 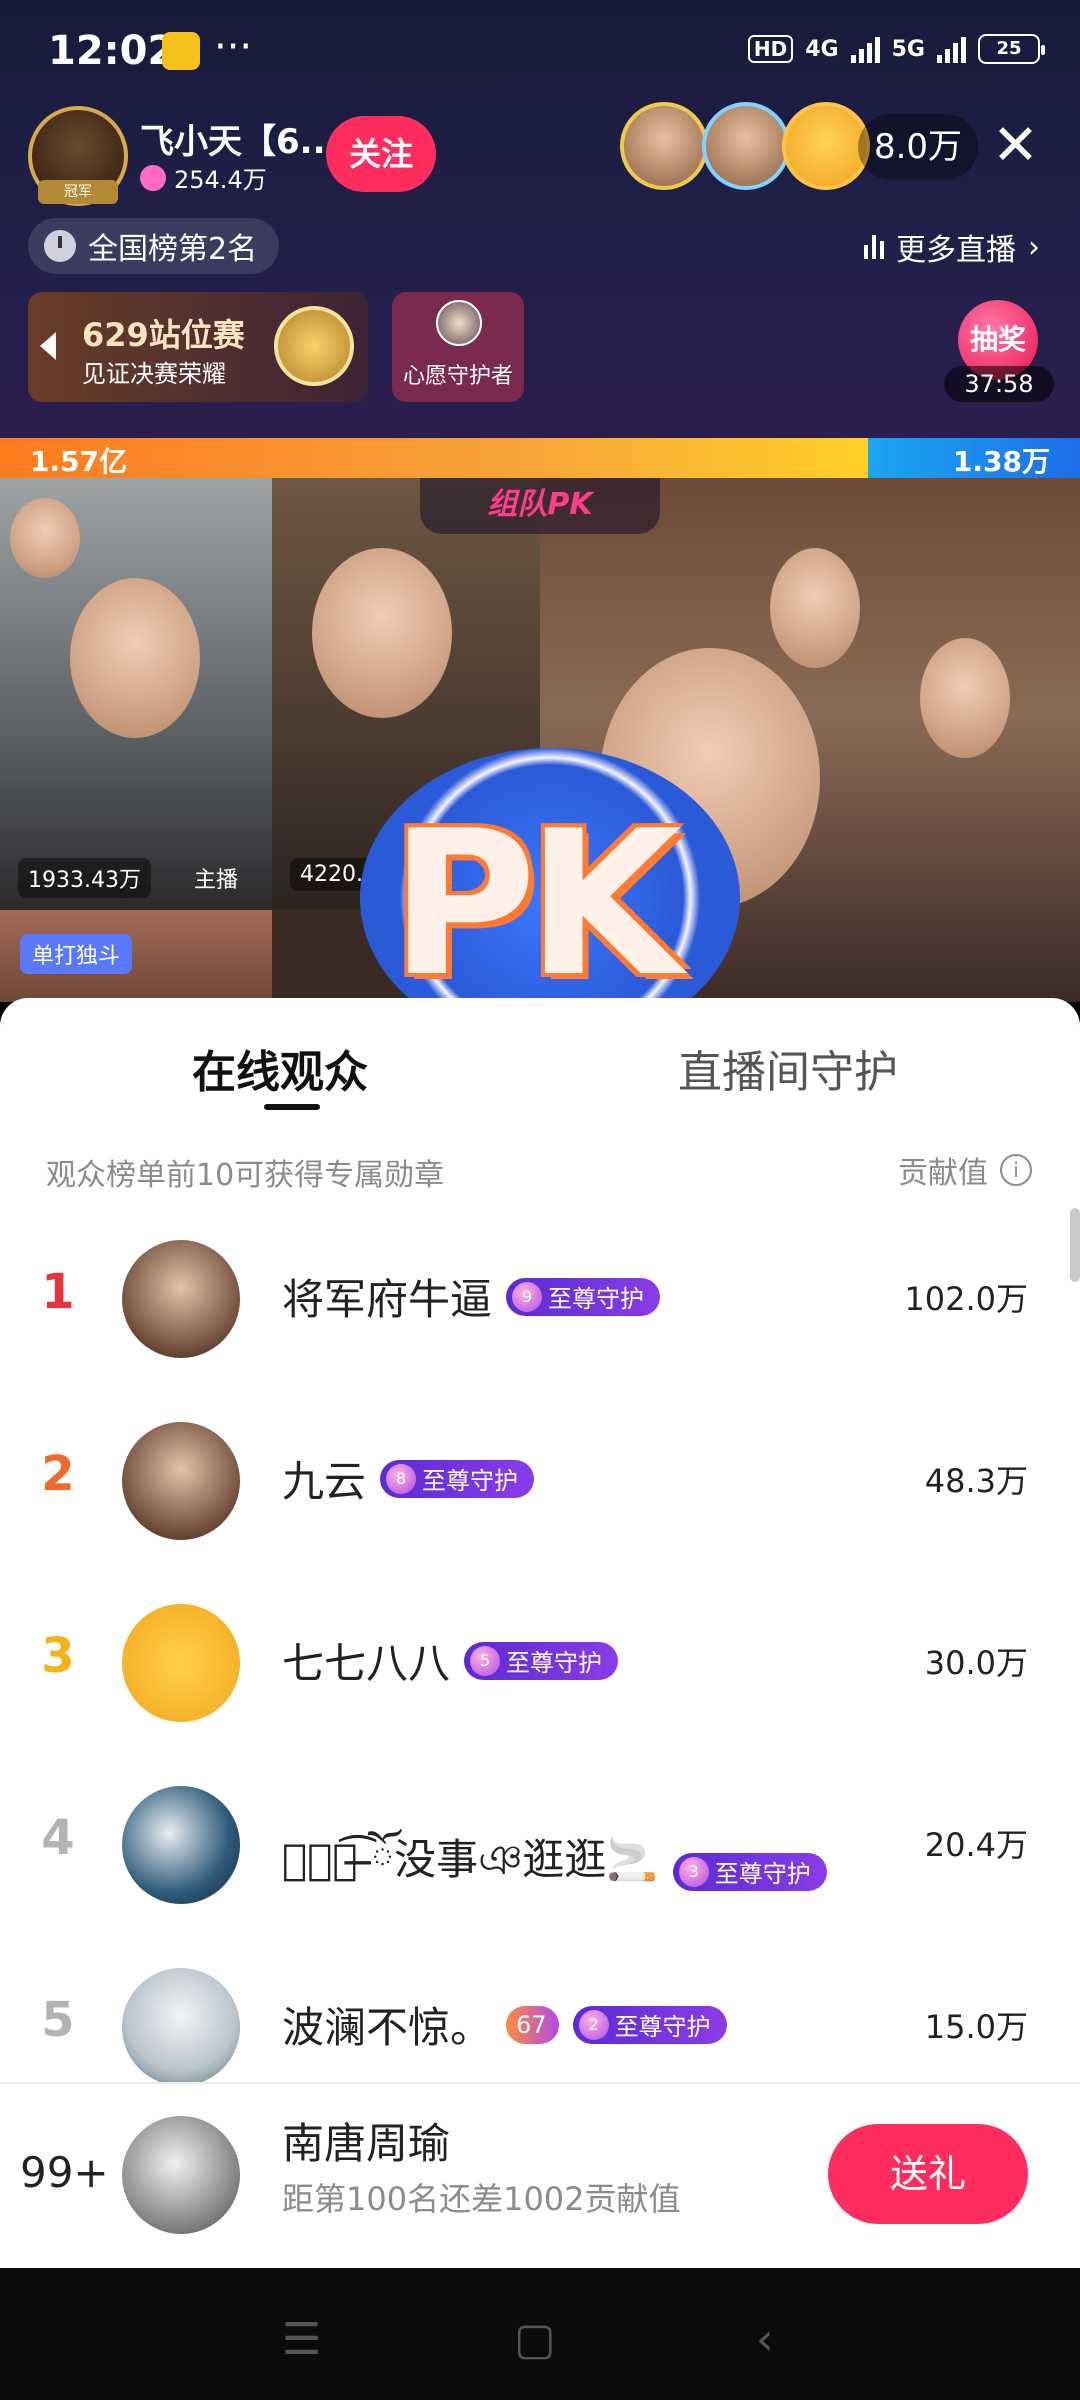 I want to click on ranking-row: 4 ঞ্ঁ͡ ̶ོ没事ঞ逛逛🚬 3 至尊守护 20.4万, so click(x=540, y=1845).